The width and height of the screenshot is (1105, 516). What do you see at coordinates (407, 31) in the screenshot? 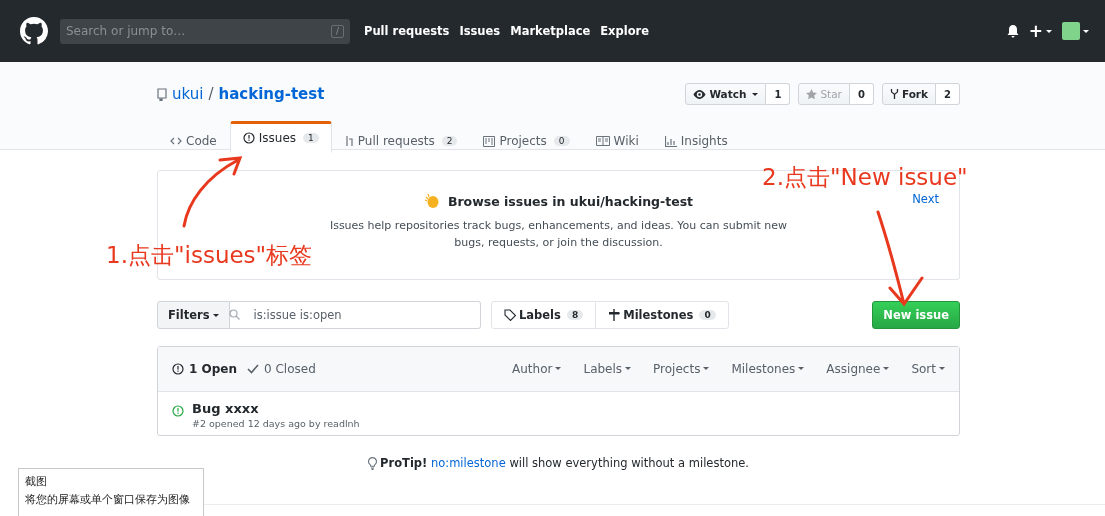
I see `nav-link: Pull requests` at bounding box center [407, 31].